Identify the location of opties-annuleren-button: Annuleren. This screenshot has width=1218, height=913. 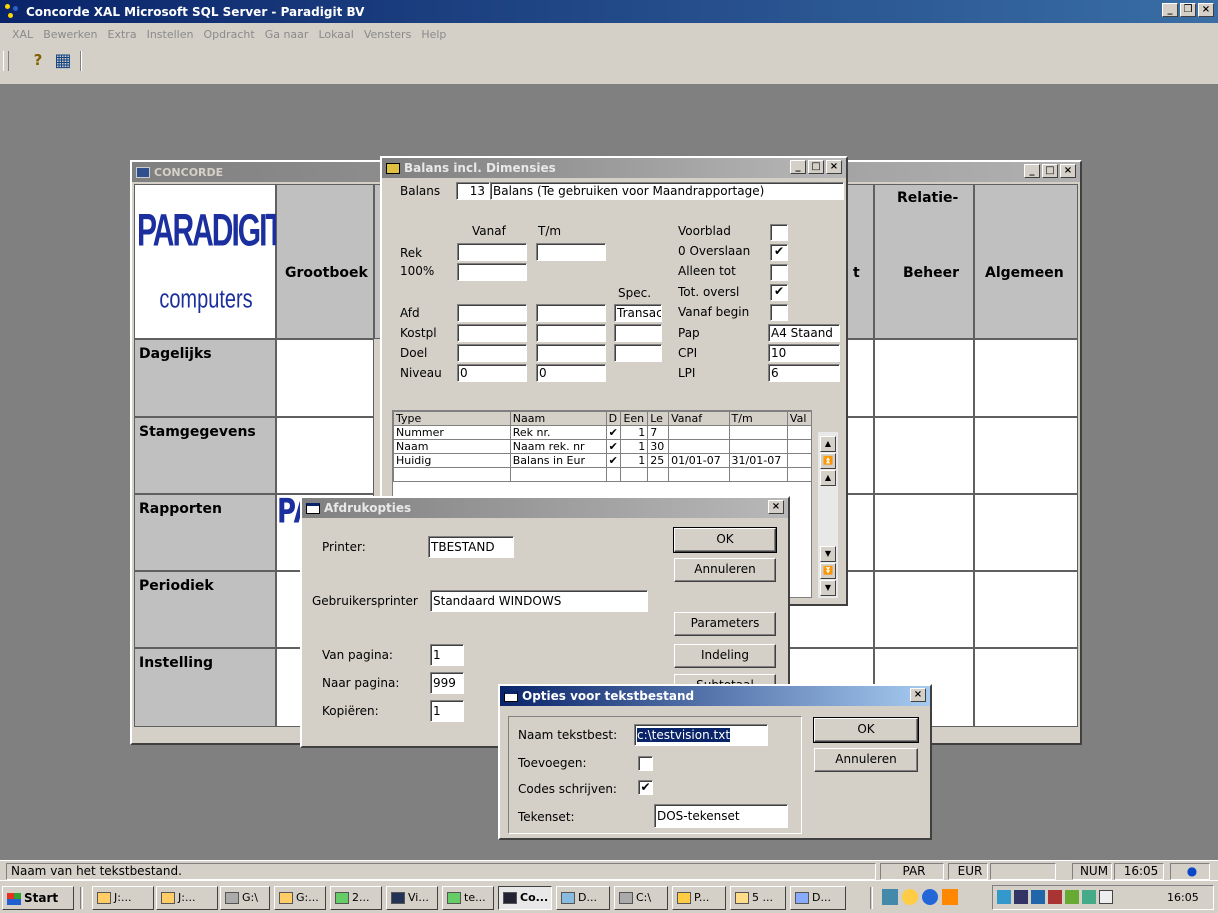
(866, 760).